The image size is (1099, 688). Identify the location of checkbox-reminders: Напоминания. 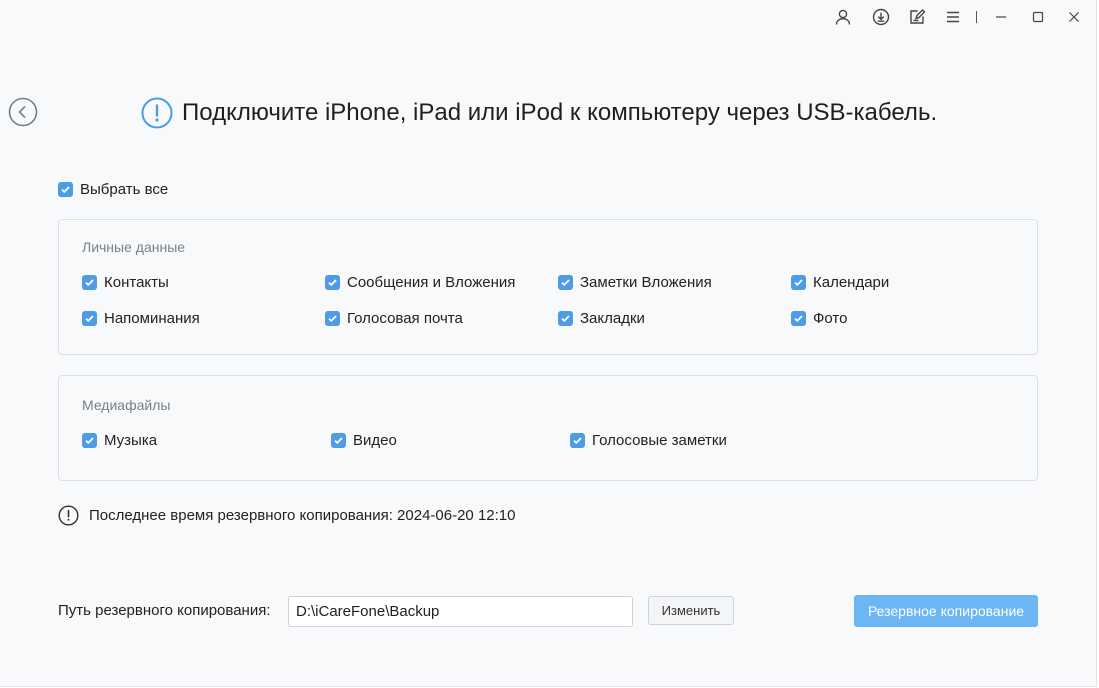
(141, 318).